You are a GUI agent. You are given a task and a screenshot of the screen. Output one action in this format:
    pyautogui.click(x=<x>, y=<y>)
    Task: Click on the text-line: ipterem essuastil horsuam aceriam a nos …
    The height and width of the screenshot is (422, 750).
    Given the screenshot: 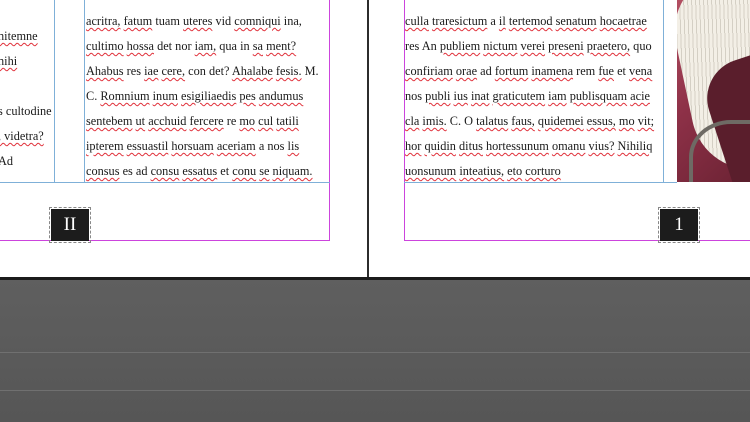 What is the action you would take?
    pyautogui.click(x=202, y=146)
    